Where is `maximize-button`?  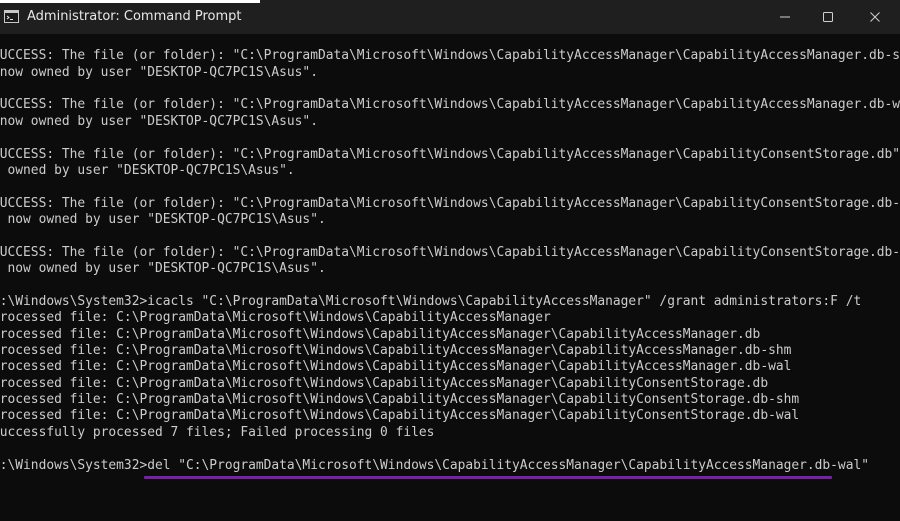
maximize-button is located at coordinates (828, 17).